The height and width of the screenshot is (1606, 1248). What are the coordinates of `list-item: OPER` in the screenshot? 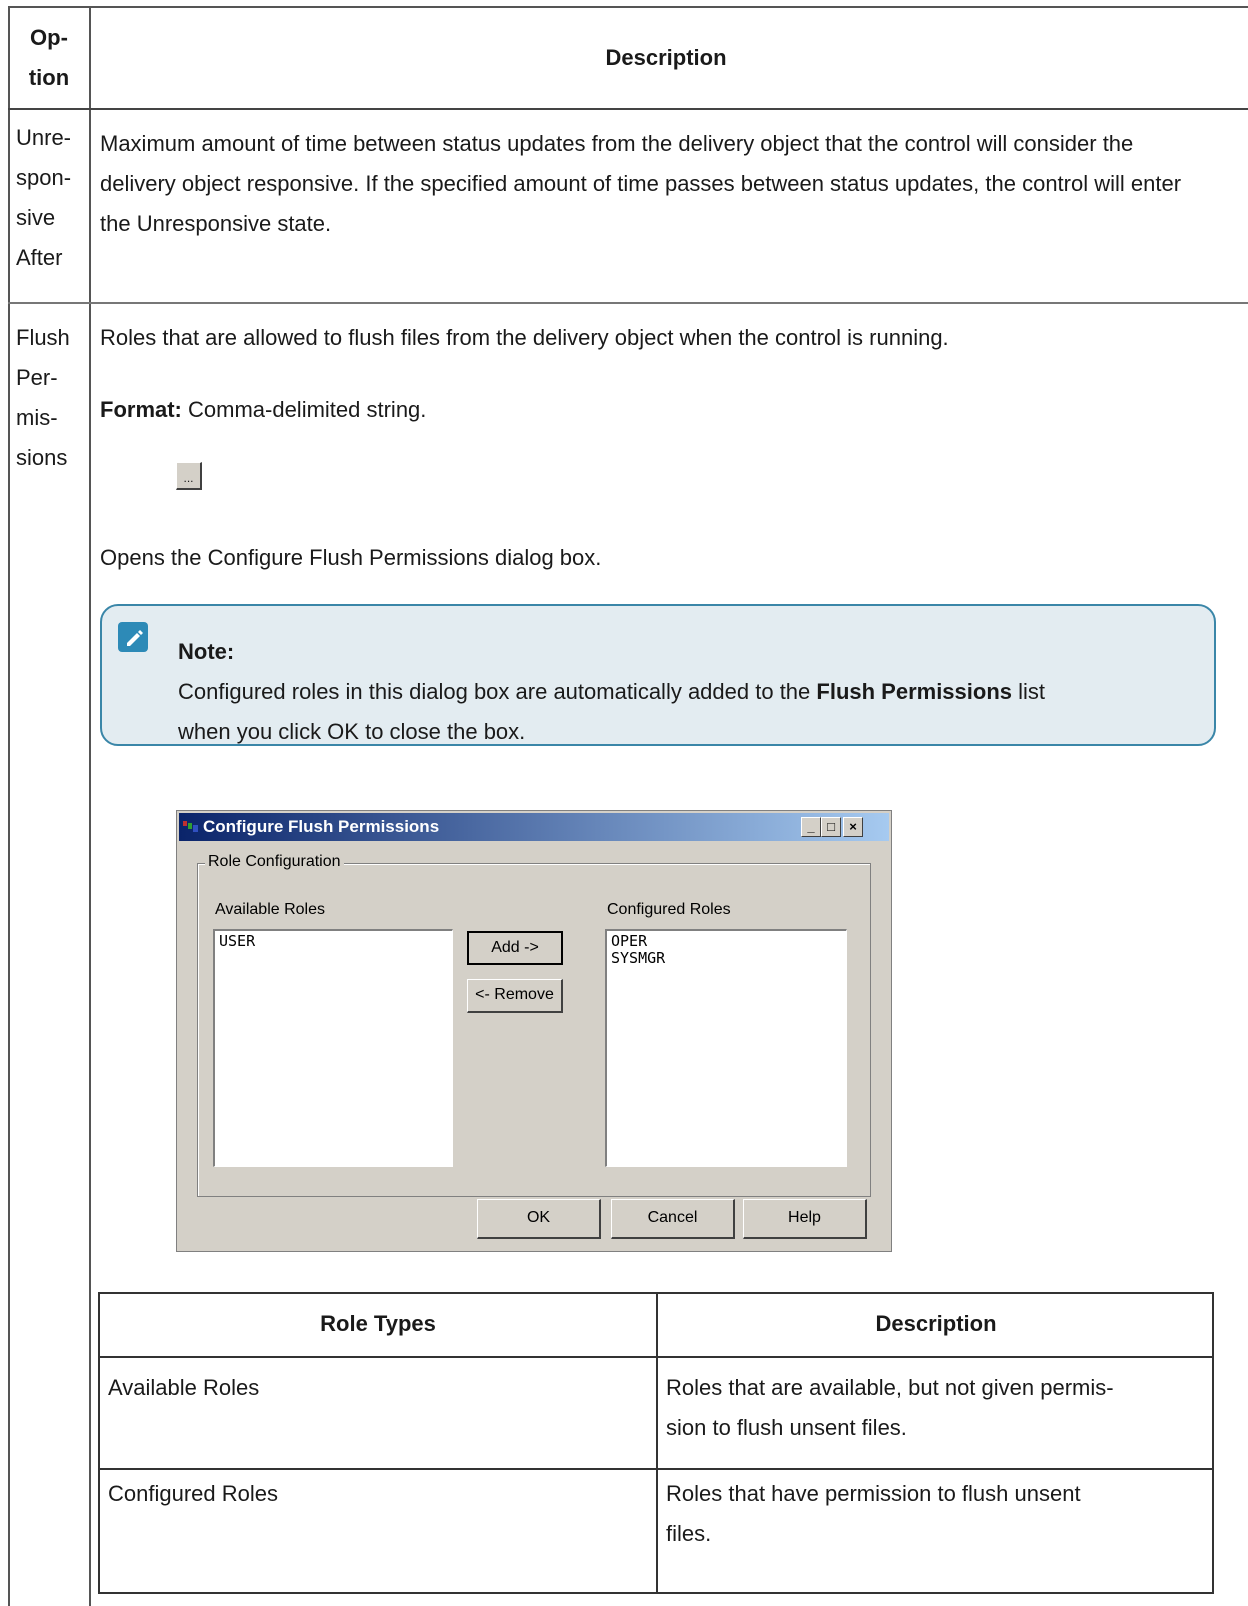 It's located at (726, 941).